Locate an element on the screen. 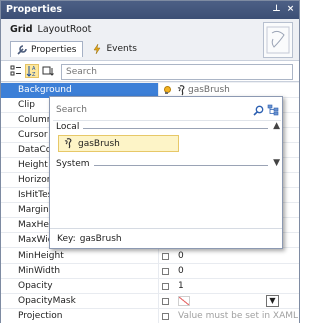 The height and width of the screenshot is (323, 320). property-row-minwidth: MinWidth 0 is located at coordinates (150, 271).